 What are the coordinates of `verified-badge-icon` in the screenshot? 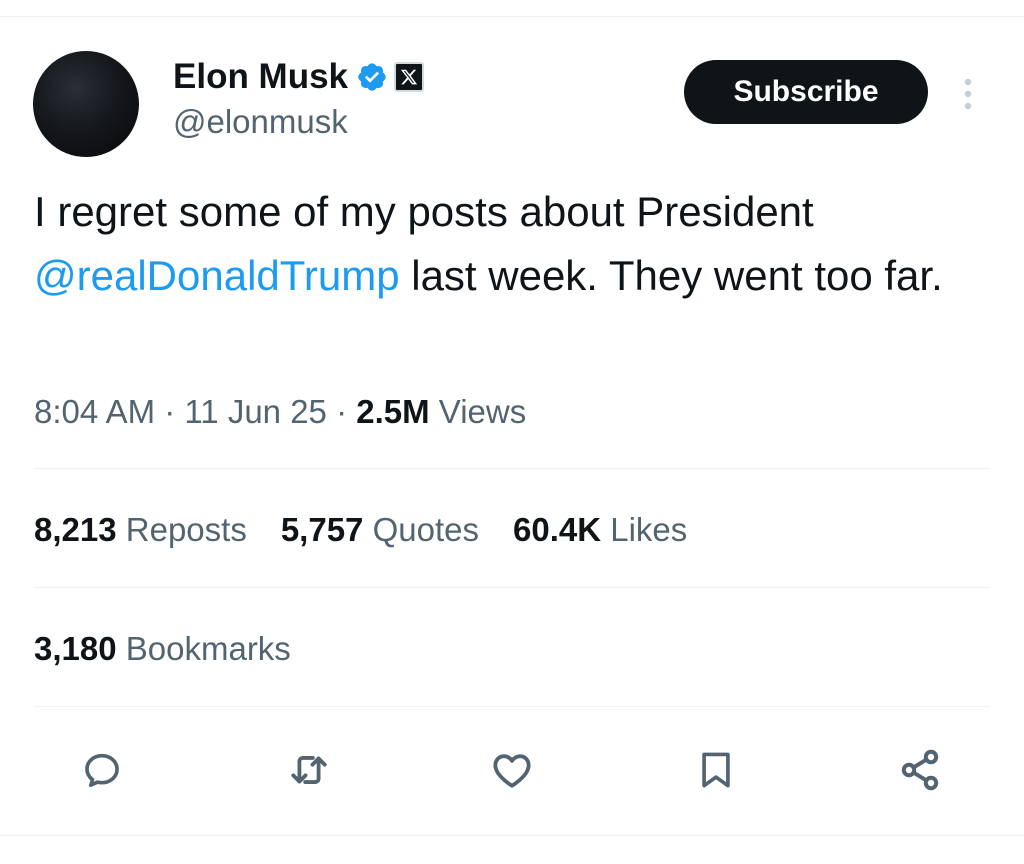 It's located at (372, 77).